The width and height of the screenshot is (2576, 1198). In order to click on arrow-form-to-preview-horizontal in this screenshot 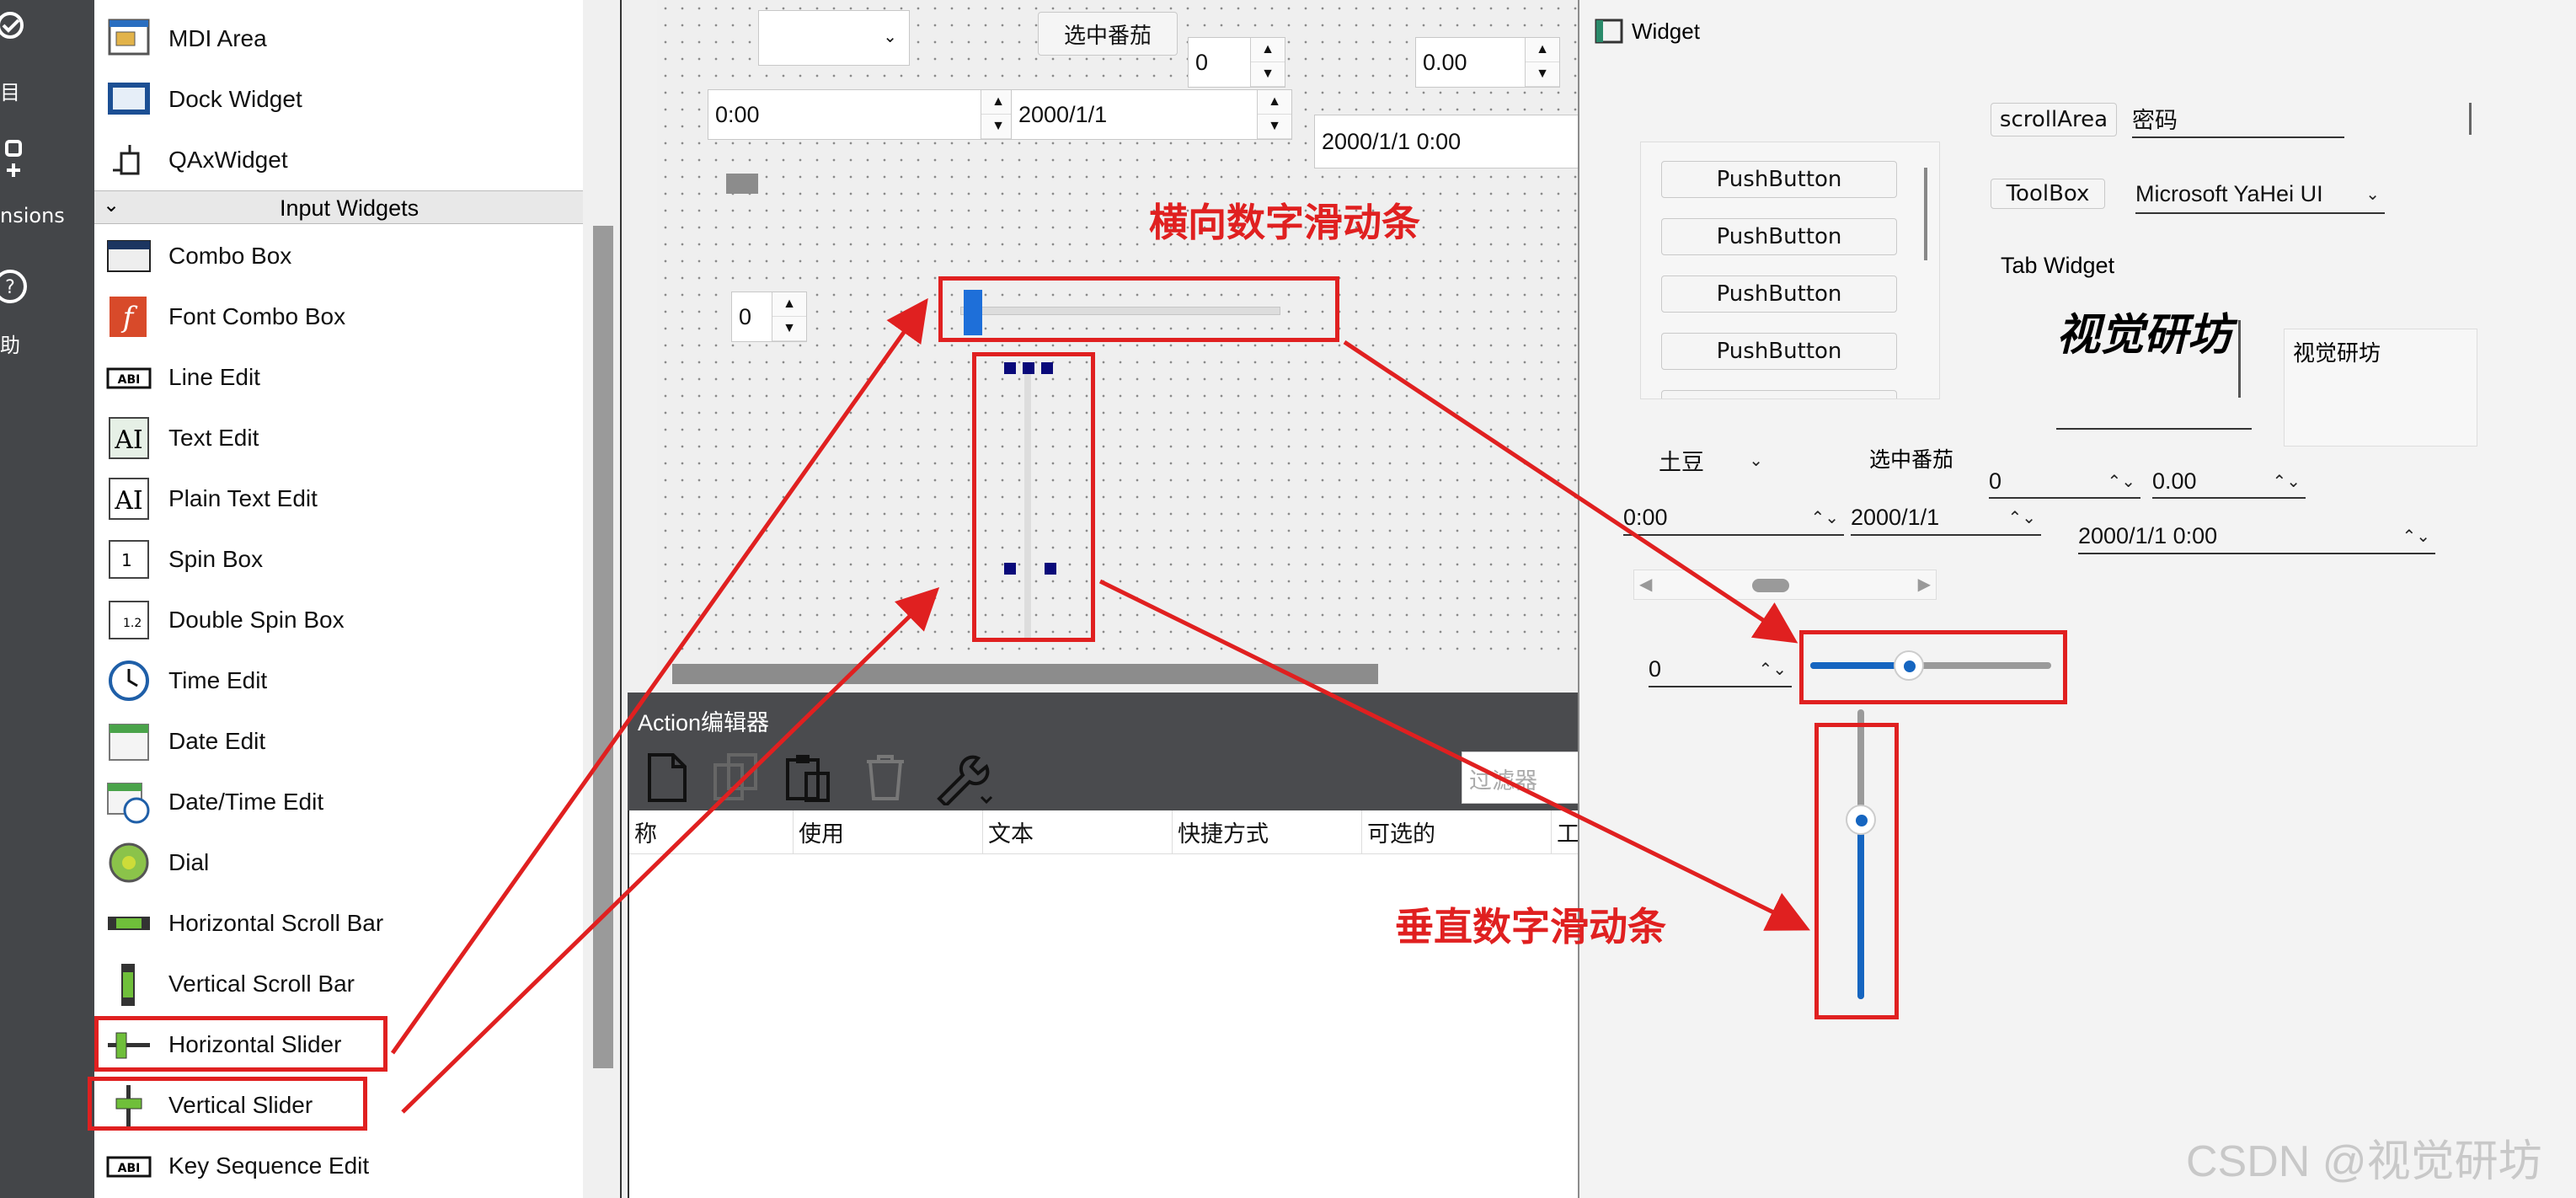, I will do `click(1570, 492)`.